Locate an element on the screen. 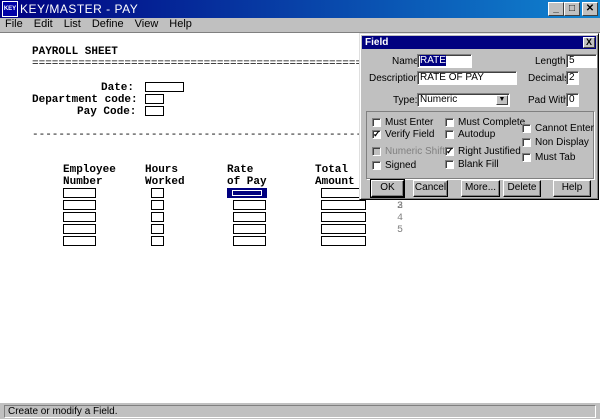 The image size is (600, 419). type-select: Numeric ▼ is located at coordinates (463, 100).